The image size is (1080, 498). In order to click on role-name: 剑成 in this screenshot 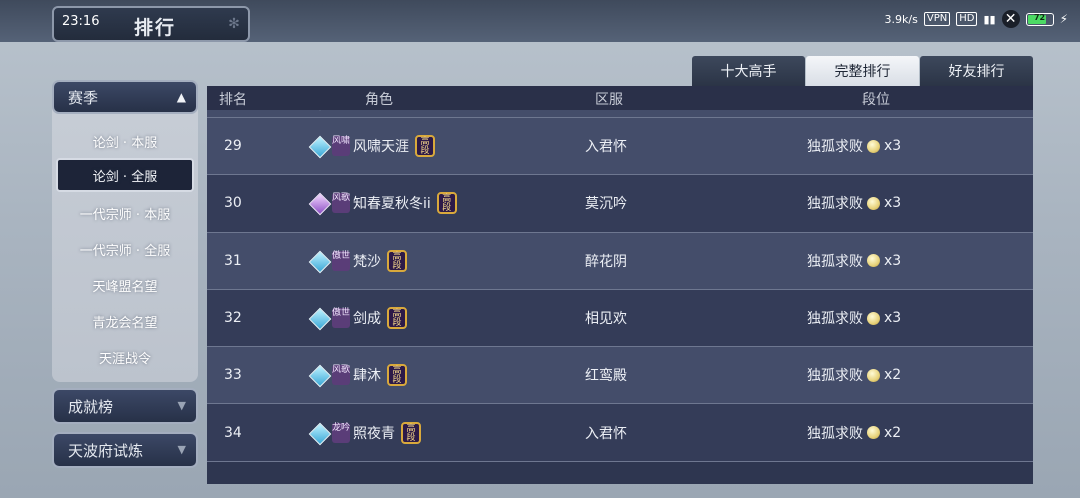, I will do `click(367, 319)`.